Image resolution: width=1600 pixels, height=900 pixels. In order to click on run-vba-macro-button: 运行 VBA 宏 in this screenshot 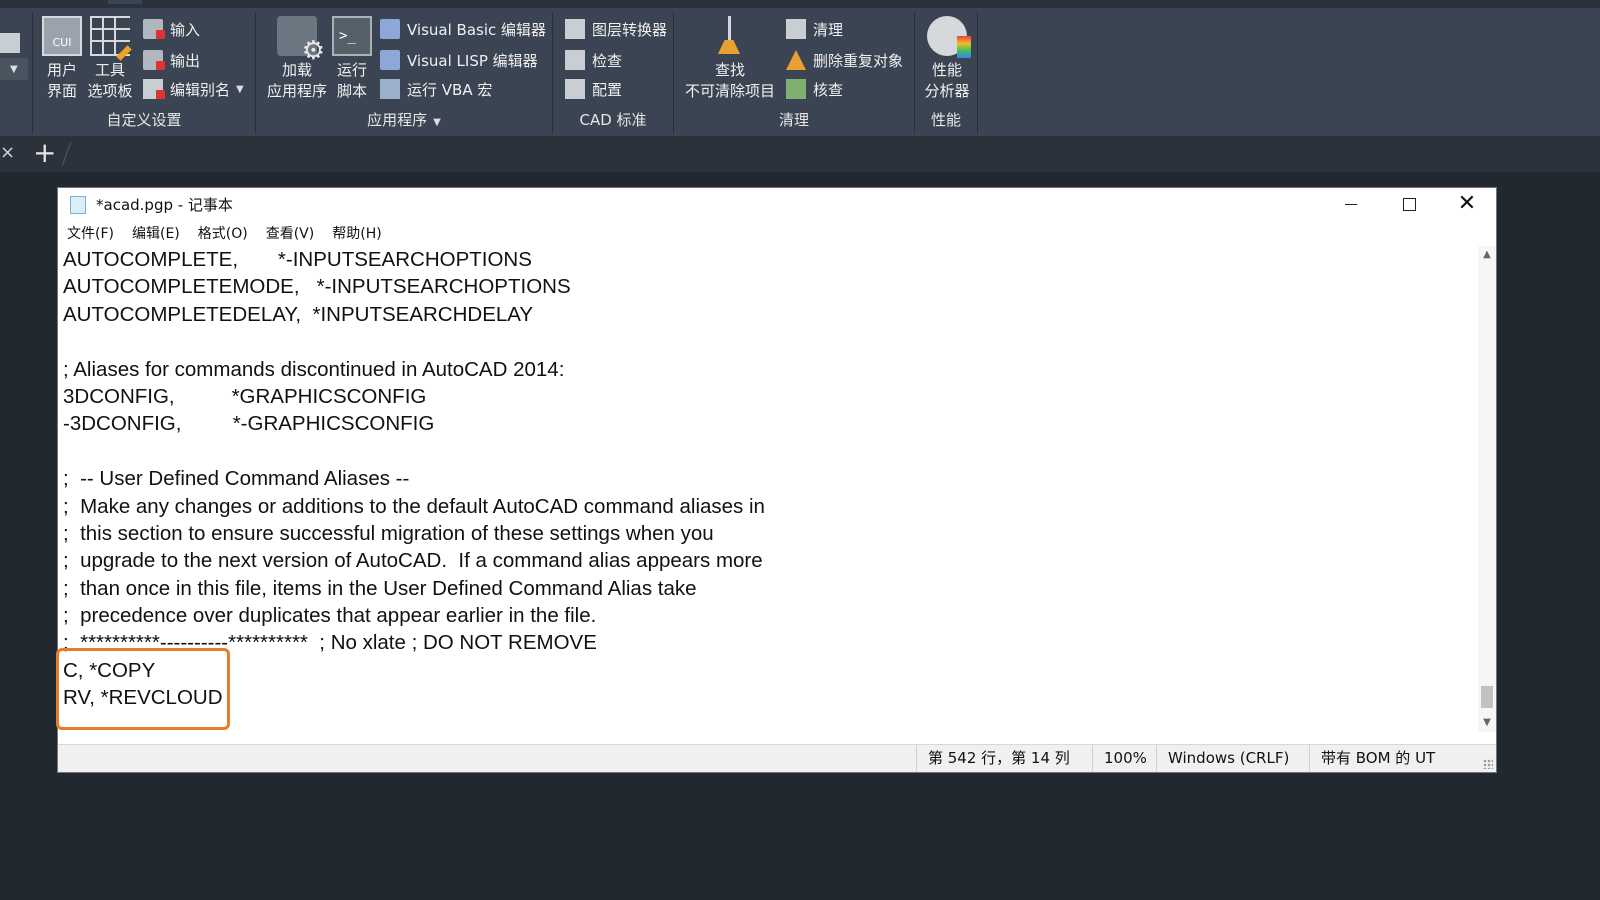, I will do `click(436, 89)`.